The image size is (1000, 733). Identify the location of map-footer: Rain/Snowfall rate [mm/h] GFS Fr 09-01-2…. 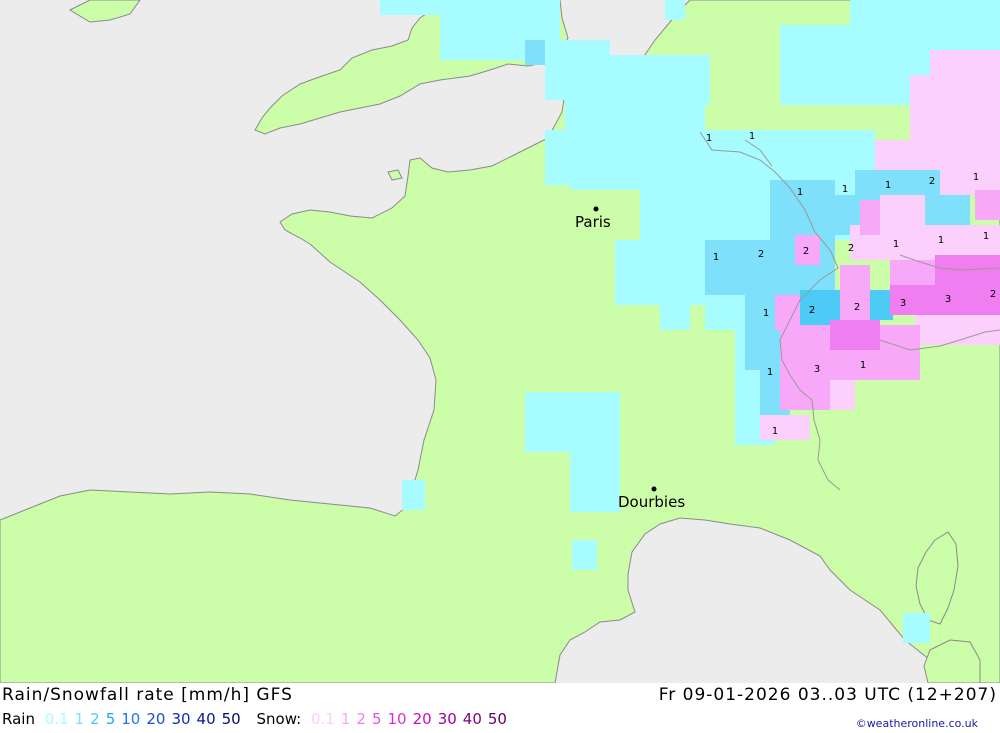
(500, 708).